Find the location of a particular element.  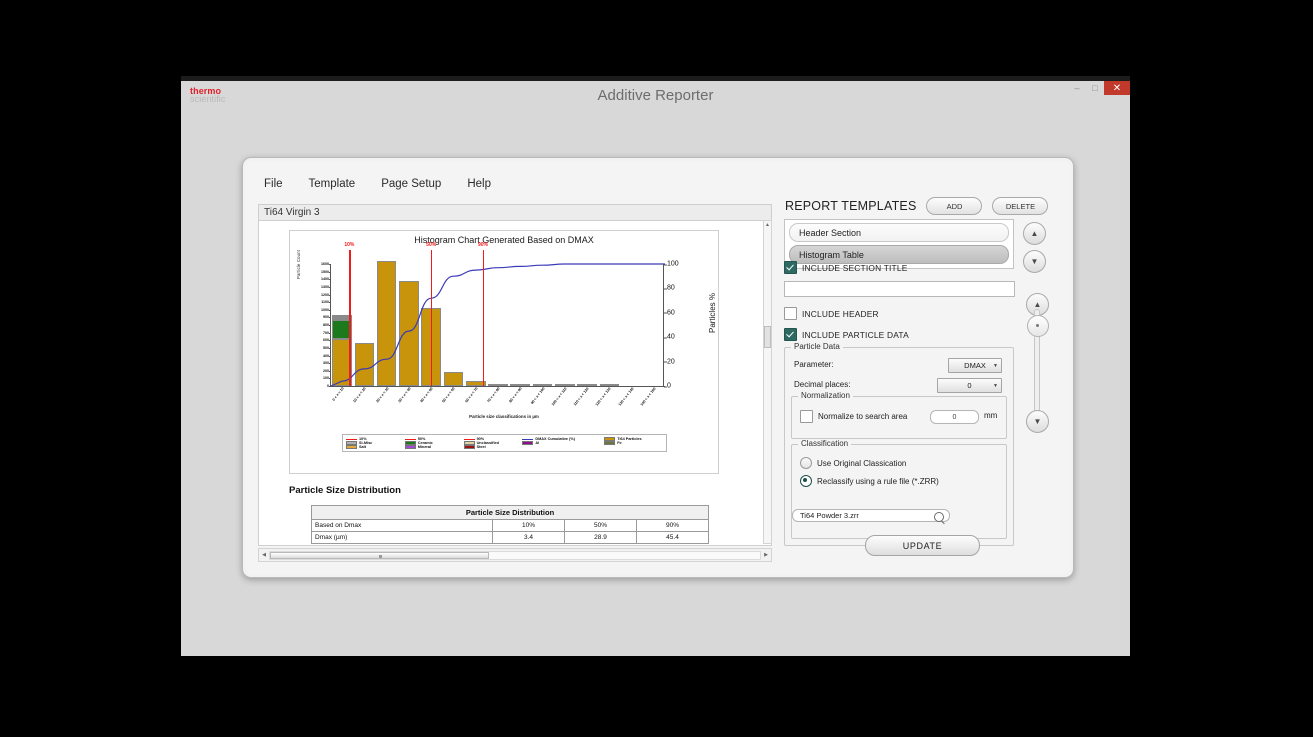

template-item-header-section: Header Section is located at coordinates (899, 232).